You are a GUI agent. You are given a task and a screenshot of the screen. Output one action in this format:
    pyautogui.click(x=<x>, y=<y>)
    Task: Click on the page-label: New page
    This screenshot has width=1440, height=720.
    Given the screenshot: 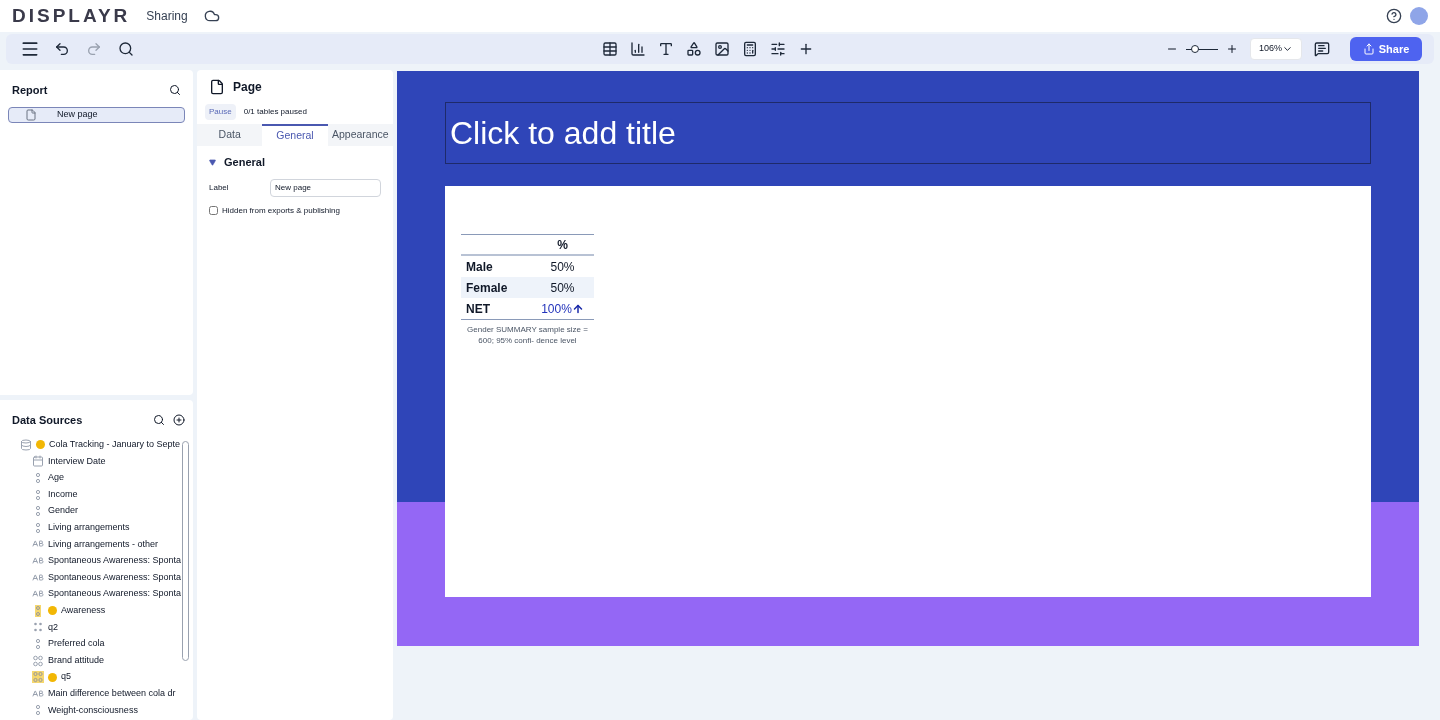 What is the action you would take?
    pyautogui.click(x=77, y=114)
    